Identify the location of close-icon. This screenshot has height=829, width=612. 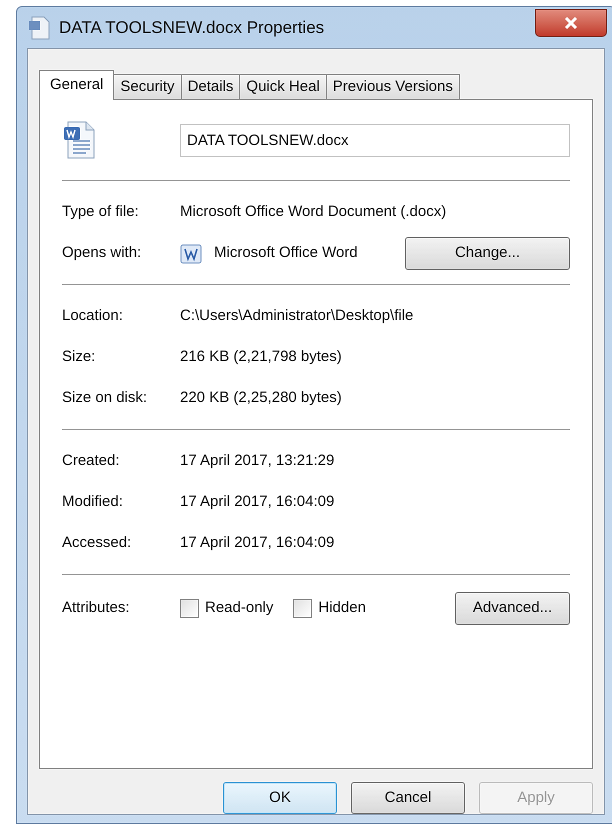
(571, 22).